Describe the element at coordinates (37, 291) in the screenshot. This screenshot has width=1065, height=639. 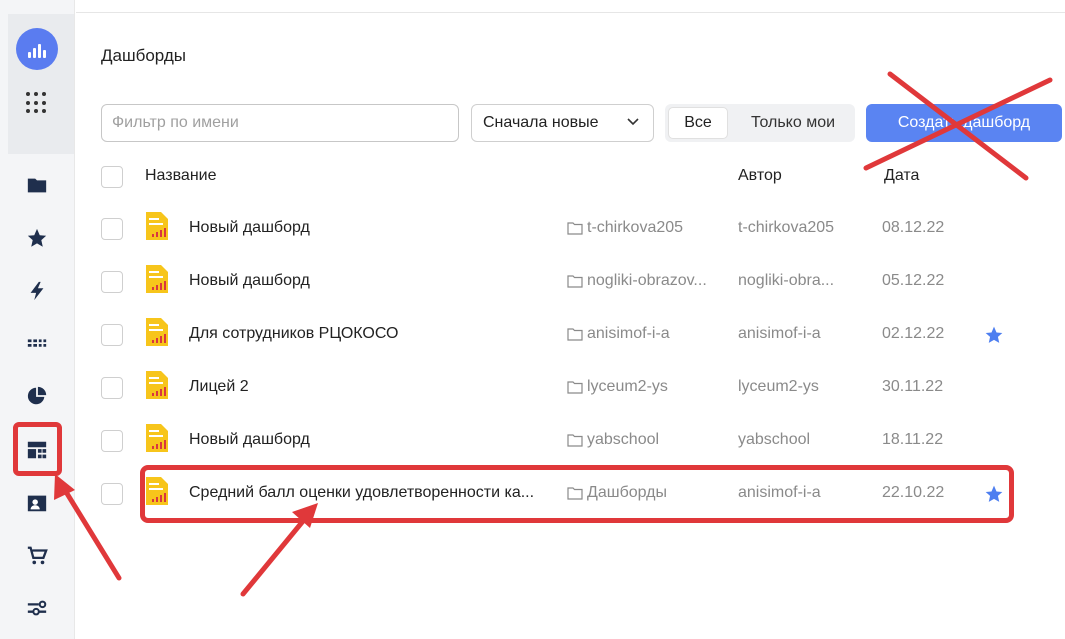
I see `bolt-icon` at that location.